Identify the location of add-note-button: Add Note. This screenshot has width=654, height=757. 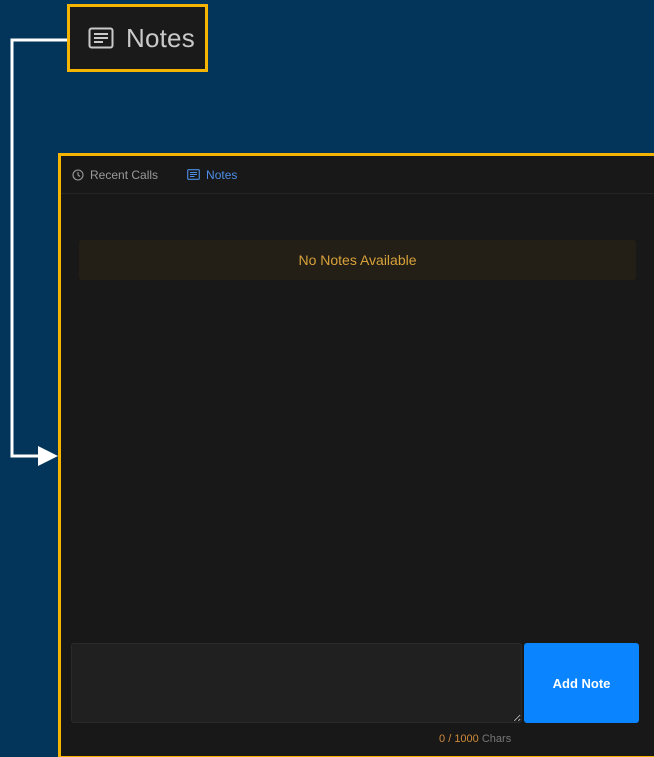
(581, 683).